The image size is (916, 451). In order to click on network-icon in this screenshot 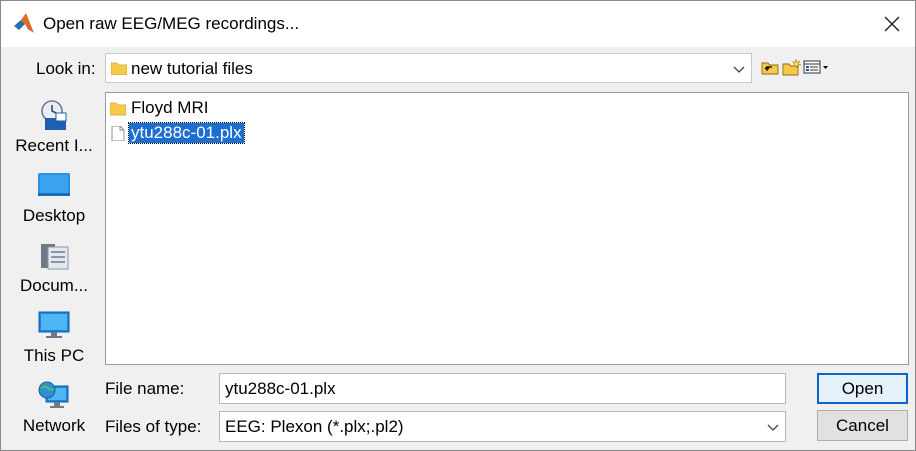, I will do `click(53, 394)`.